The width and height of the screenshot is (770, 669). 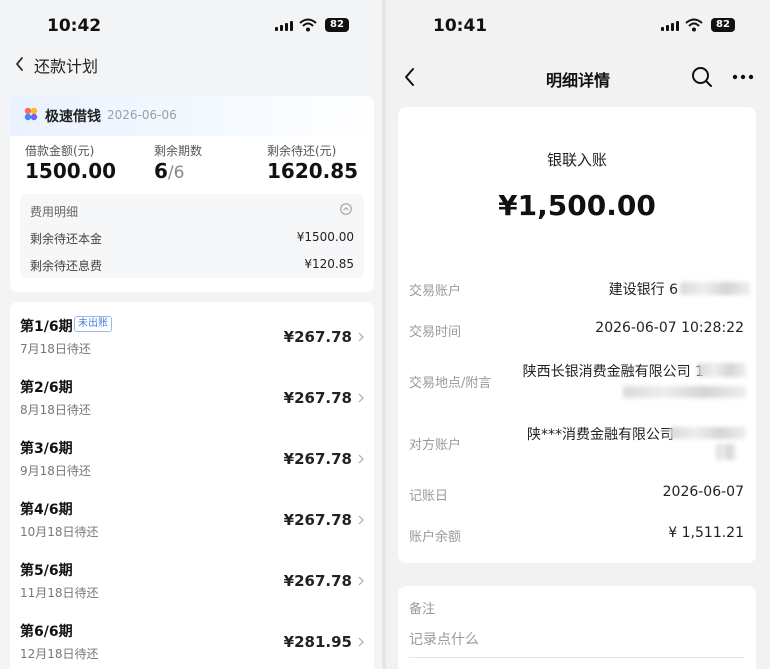 I want to click on status-bar: 10:41 82, so click(x=578, y=25).